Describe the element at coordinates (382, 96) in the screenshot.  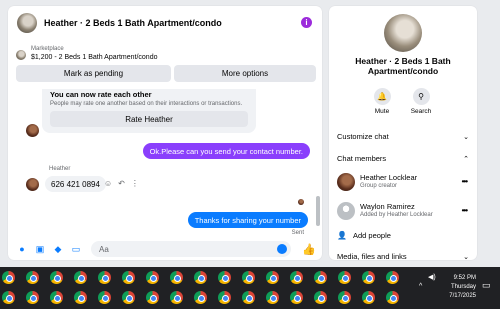
I see `bell-icon: 🔔` at that location.